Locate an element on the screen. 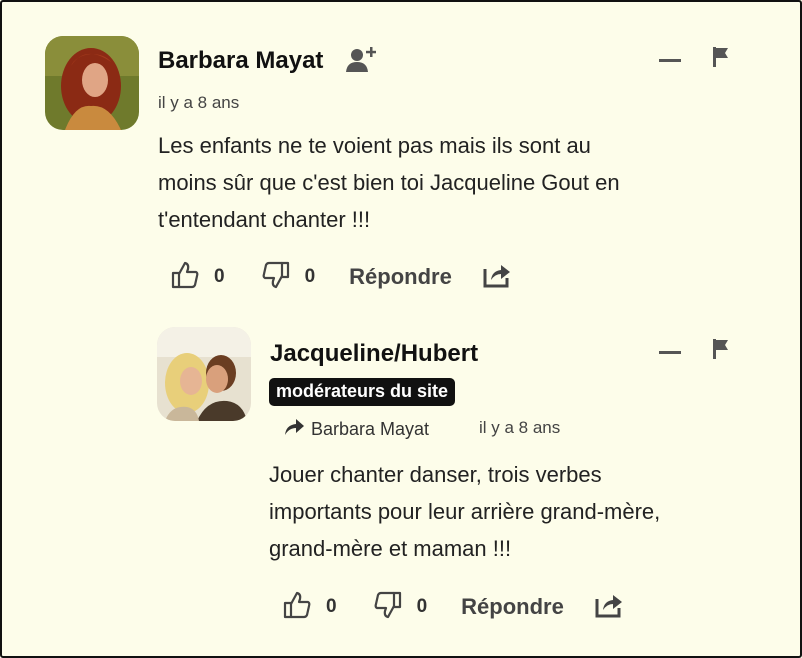 The height and width of the screenshot is (658, 802). reply-to-link: Barbara Mayat is located at coordinates (356, 429).